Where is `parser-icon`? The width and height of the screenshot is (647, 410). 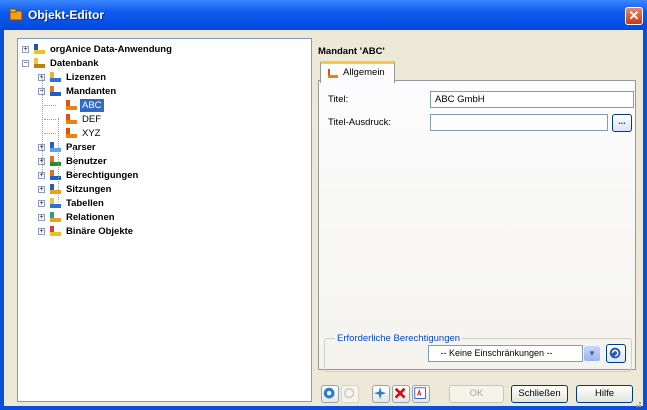
parser-icon is located at coordinates (55, 147).